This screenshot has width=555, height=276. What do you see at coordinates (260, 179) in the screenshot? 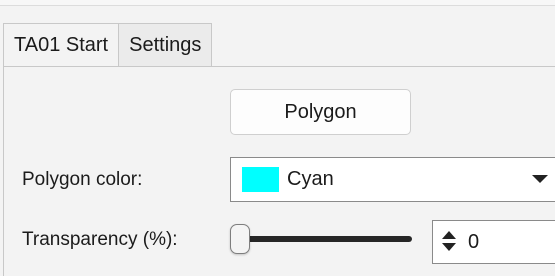
I see `color-swatch` at bounding box center [260, 179].